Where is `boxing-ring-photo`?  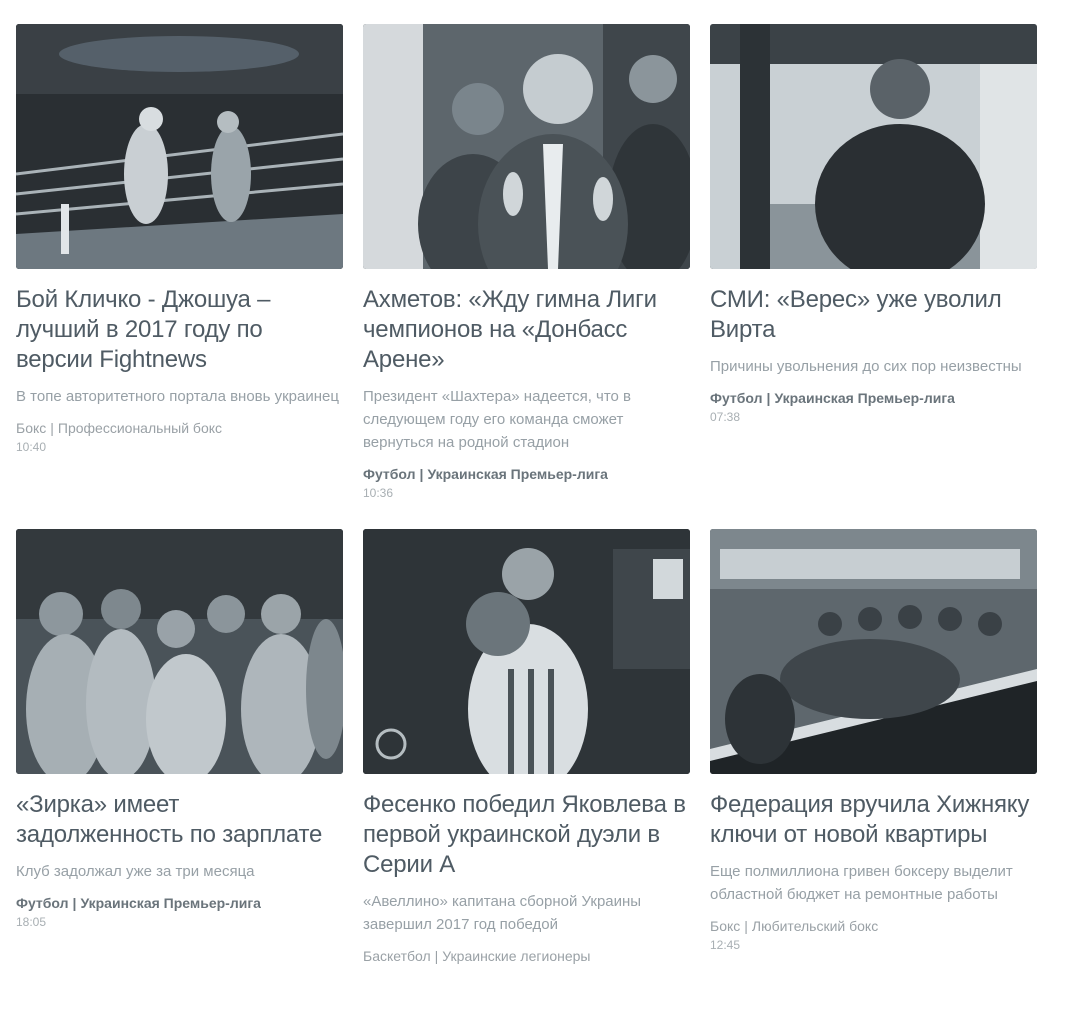 boxing-ring-photo is located at coordinates (179, 146).